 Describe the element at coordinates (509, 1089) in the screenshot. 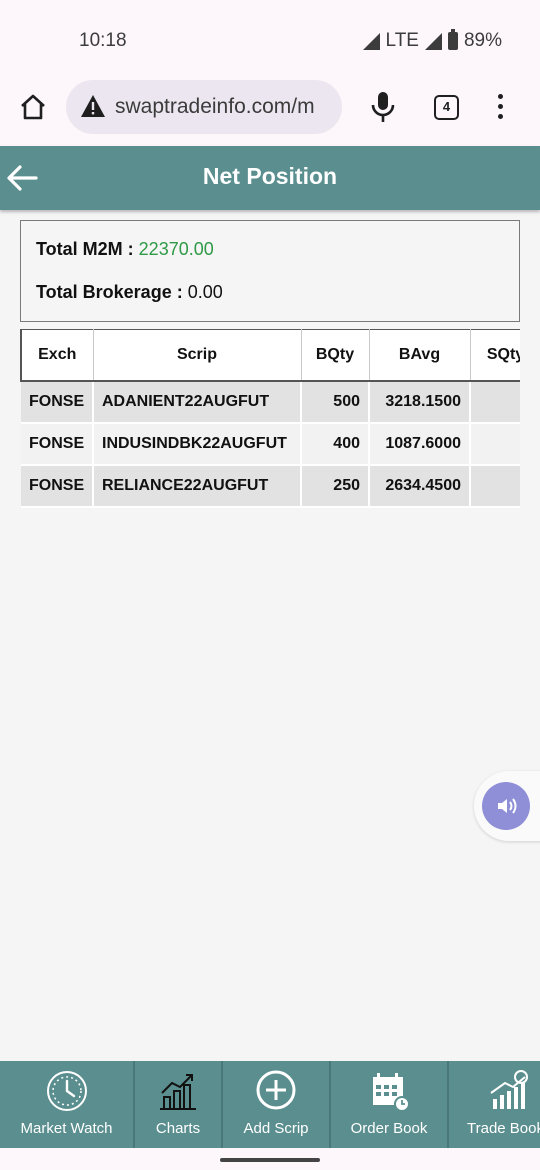

I see `trade-icon` at that location.